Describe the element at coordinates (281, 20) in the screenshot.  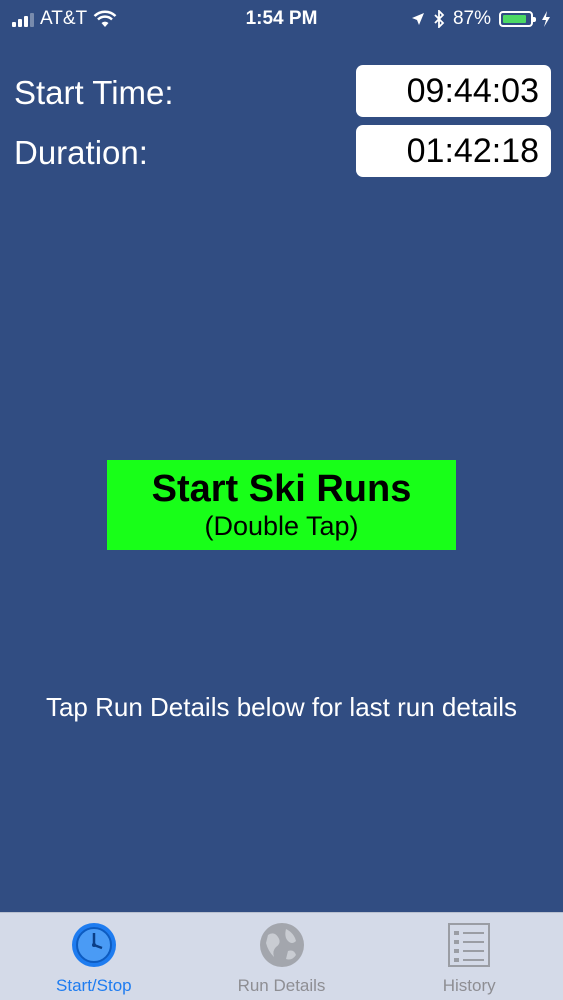
I see `status-bar: AT&T 1:54 PM 87%` at that location.